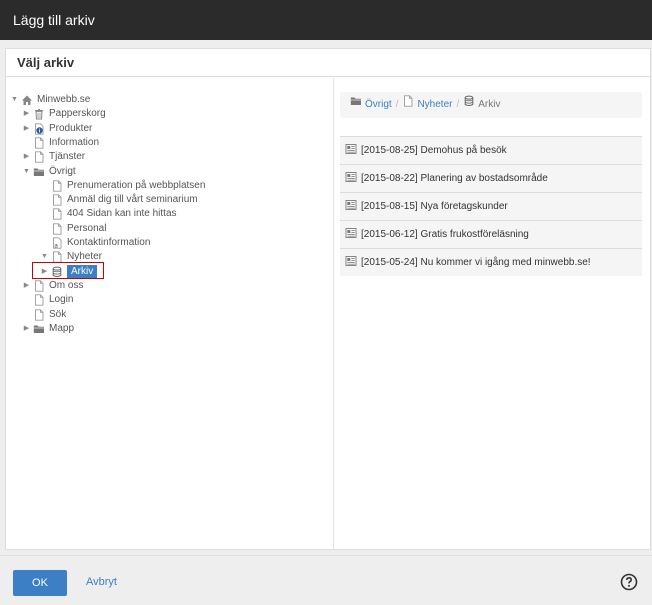 The width and height of the screenshot is (652, 605). What do you see at coordinates (66, 285) in the screenshot?
I see `tree-item-label: Om oss` at bounding box center [66, 285].